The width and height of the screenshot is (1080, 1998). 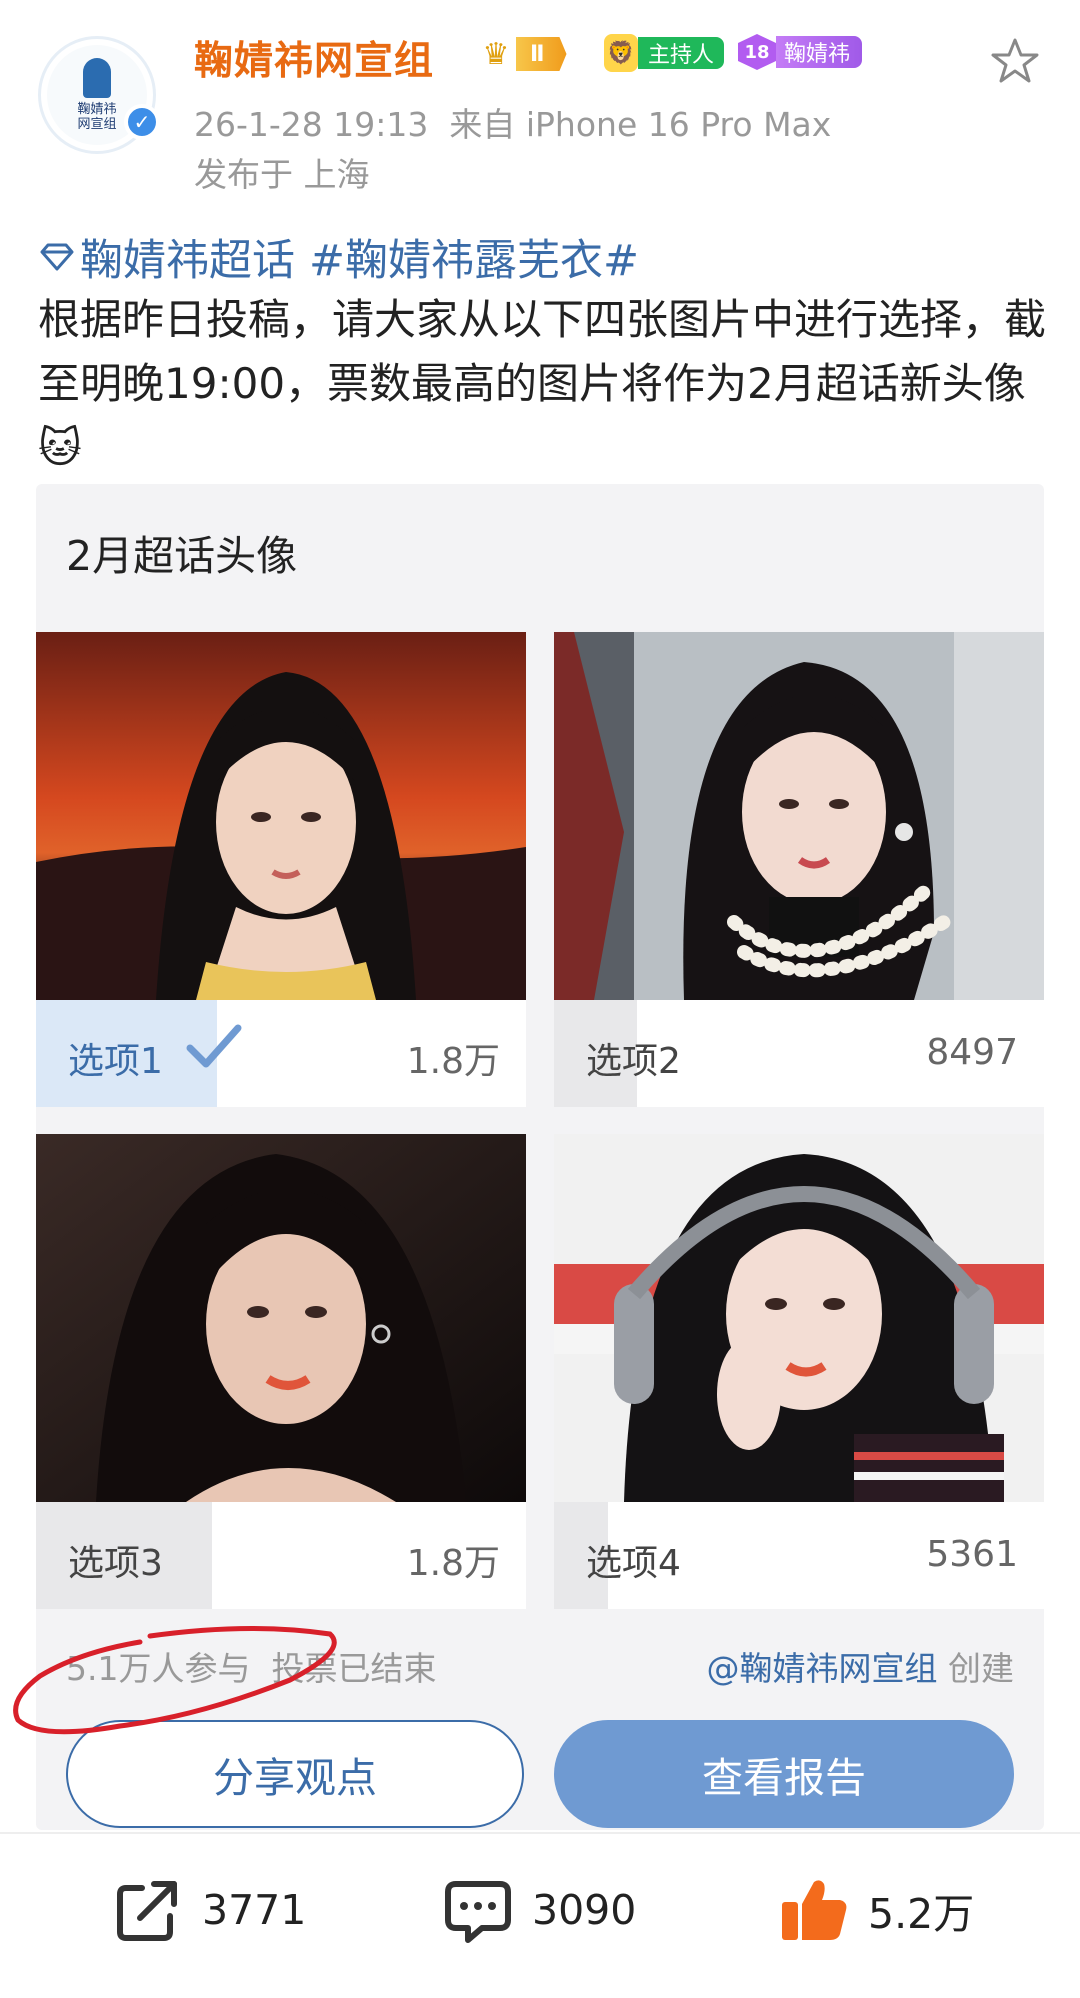 I want to click on post-meta-time-source: 26-1-28 19:13 来自 iPhone 16 Pro Max, so click(x=512, y=122).